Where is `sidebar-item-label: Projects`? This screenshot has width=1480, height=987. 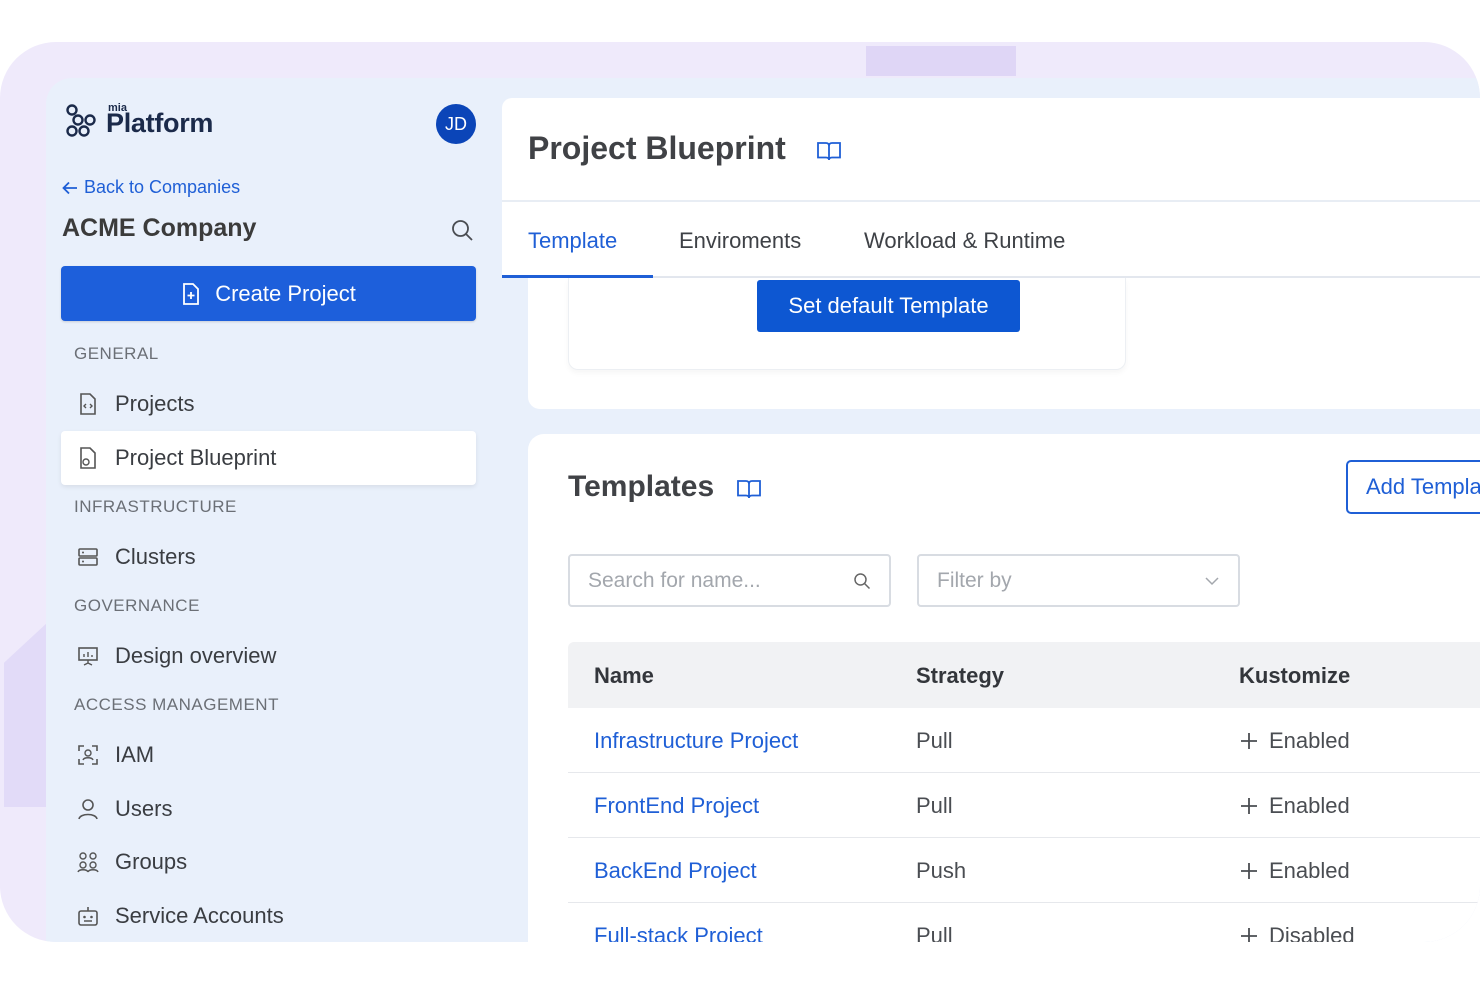
sidebar-item-label: Projects is located at coordinates (155, 403).